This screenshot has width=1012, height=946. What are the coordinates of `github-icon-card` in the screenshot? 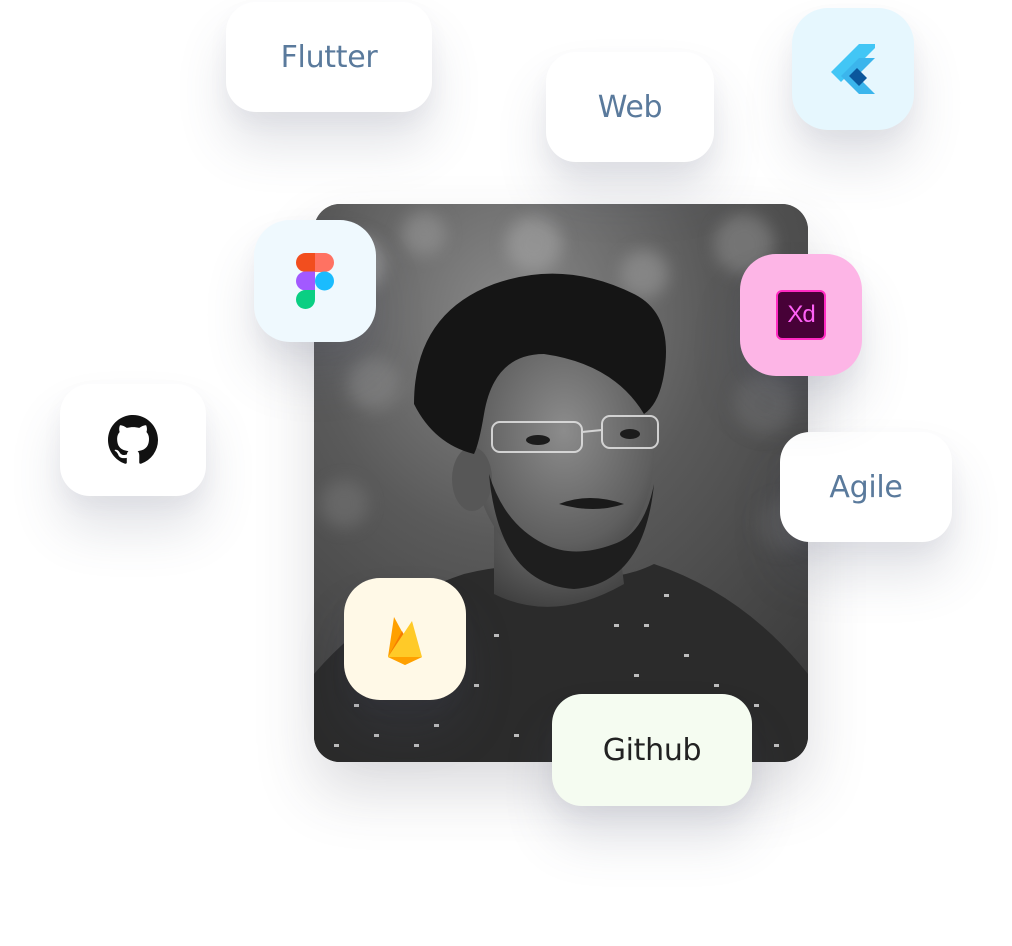 It's located at (133, 440).